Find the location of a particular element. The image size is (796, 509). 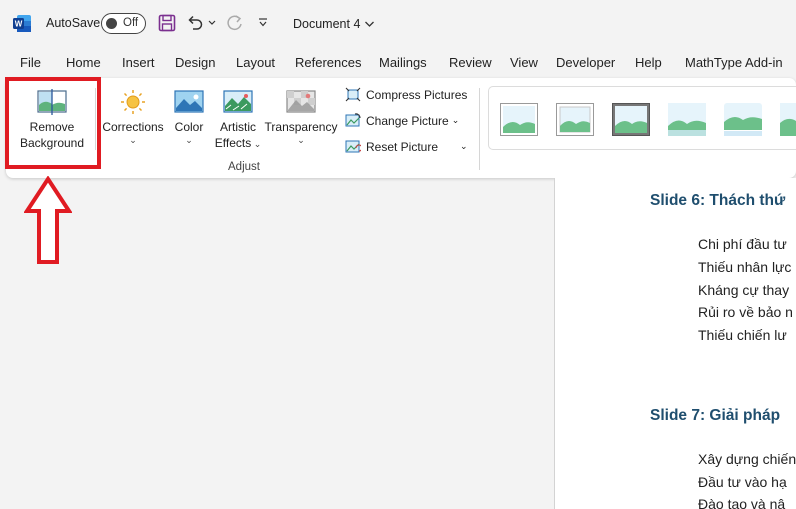

color-dropdown-icon: ⌄ is located at coordinates (189, 140).